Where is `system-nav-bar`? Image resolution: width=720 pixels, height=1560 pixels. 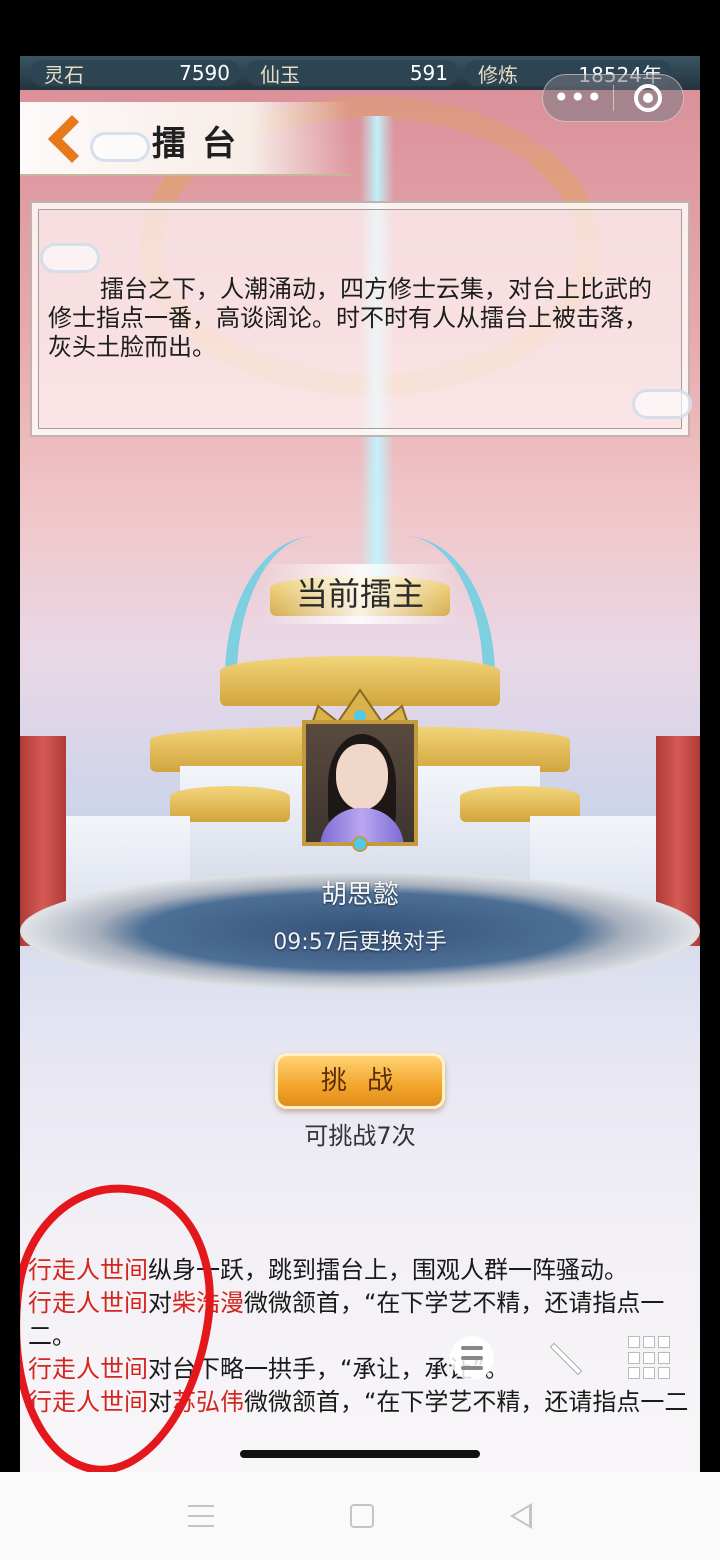
system-nav-bar is located at coordinates (360, 1516).